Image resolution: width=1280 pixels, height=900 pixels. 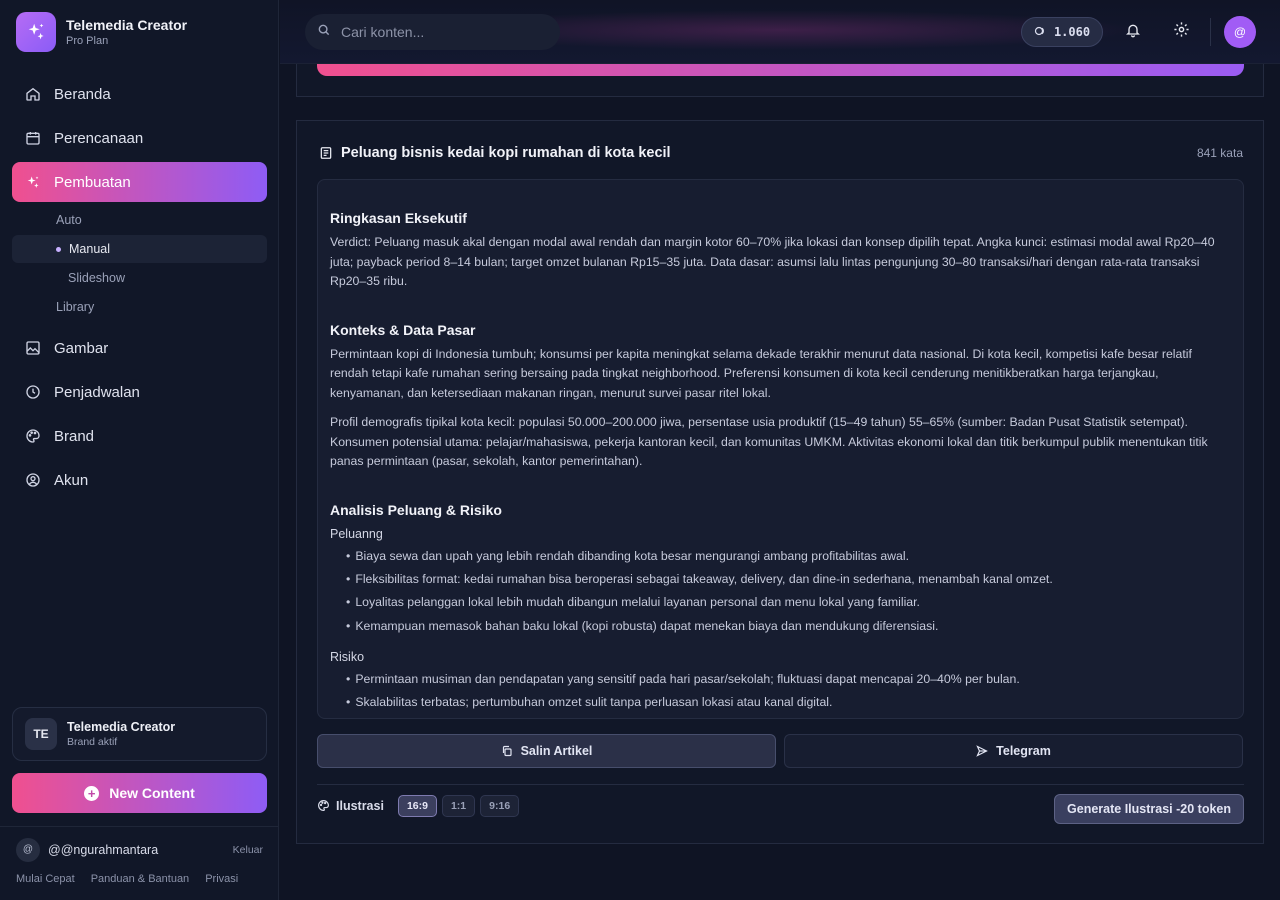 I want to click on bell-icon, so click(x=1133, y=32).